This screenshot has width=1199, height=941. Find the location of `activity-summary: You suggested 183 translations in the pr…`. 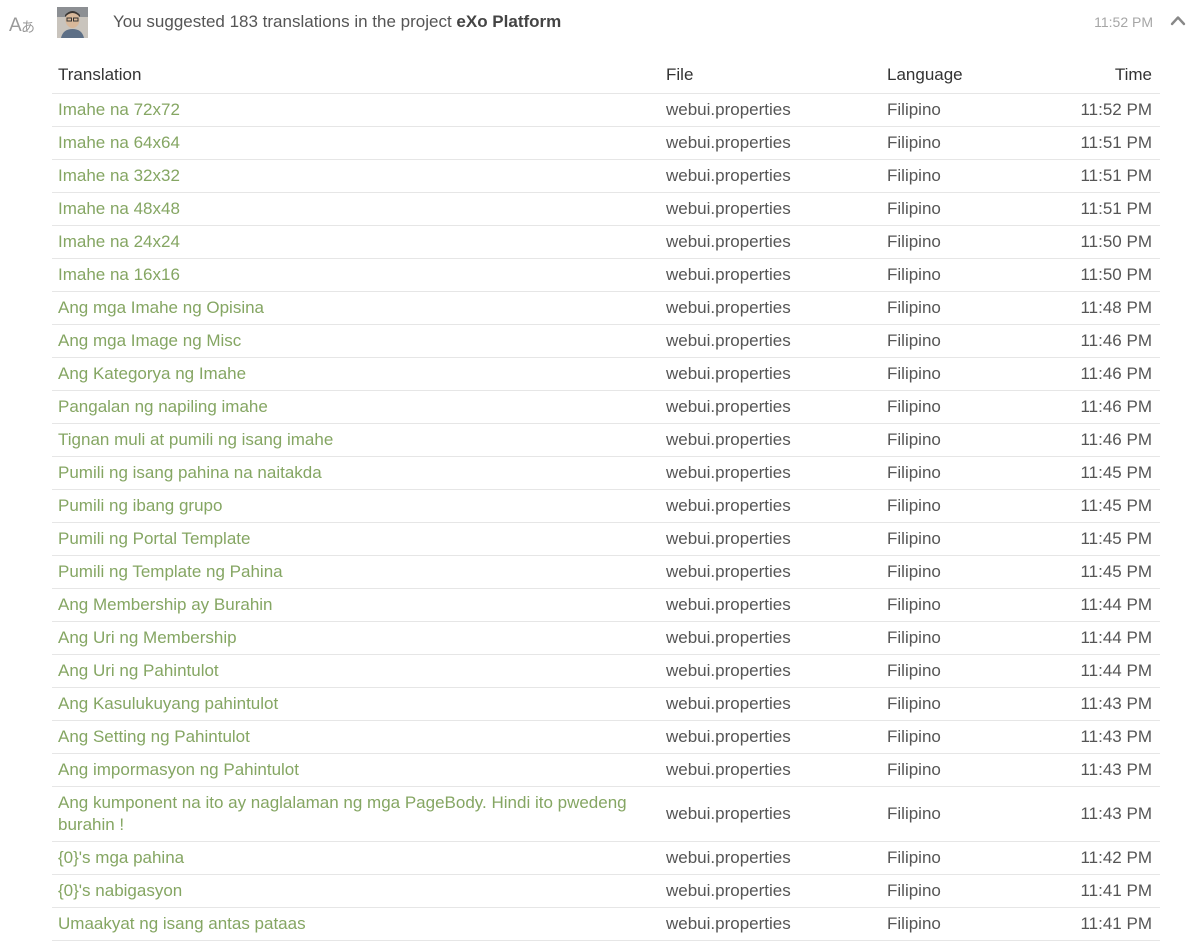

activity-summary: You suggested 183 translations in the pr… is located at coordinates (337, 22).